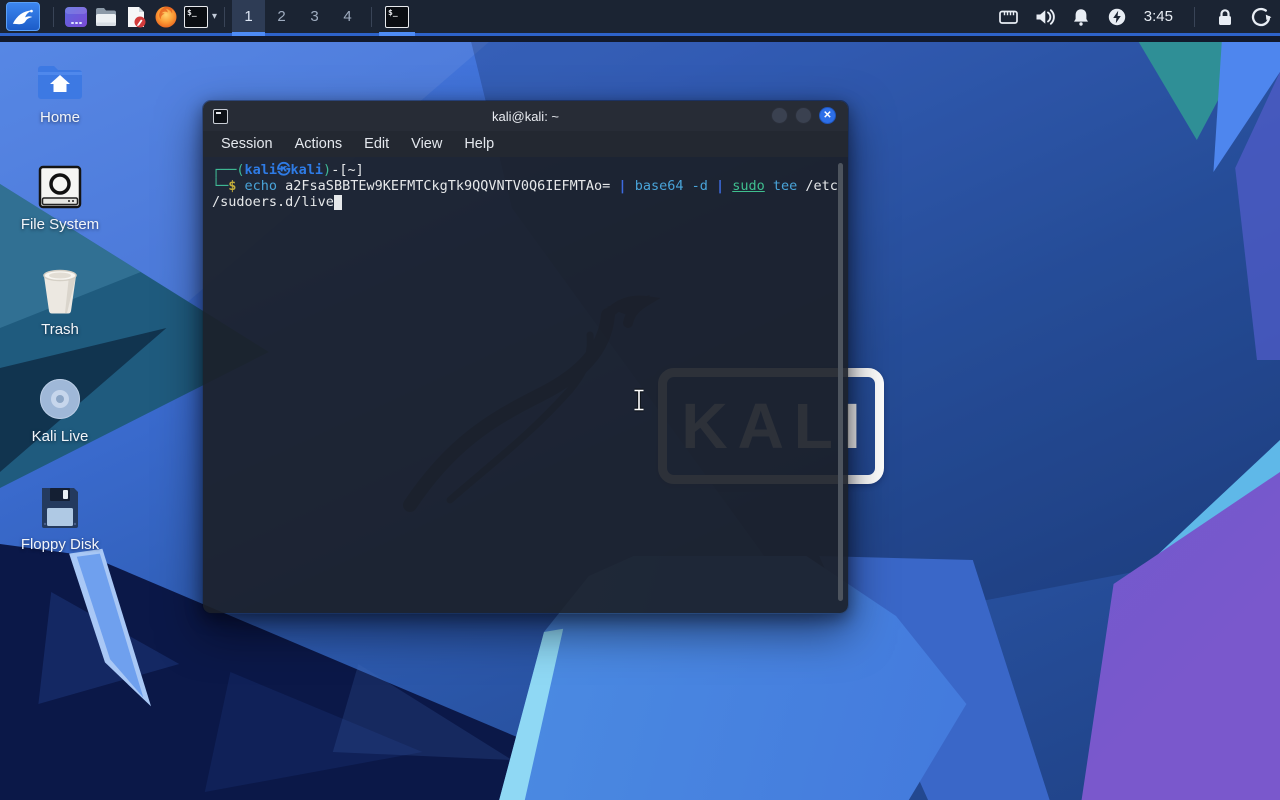  I want to click on desktop-icon-kali-live: Kali Live, so click(60, 410).